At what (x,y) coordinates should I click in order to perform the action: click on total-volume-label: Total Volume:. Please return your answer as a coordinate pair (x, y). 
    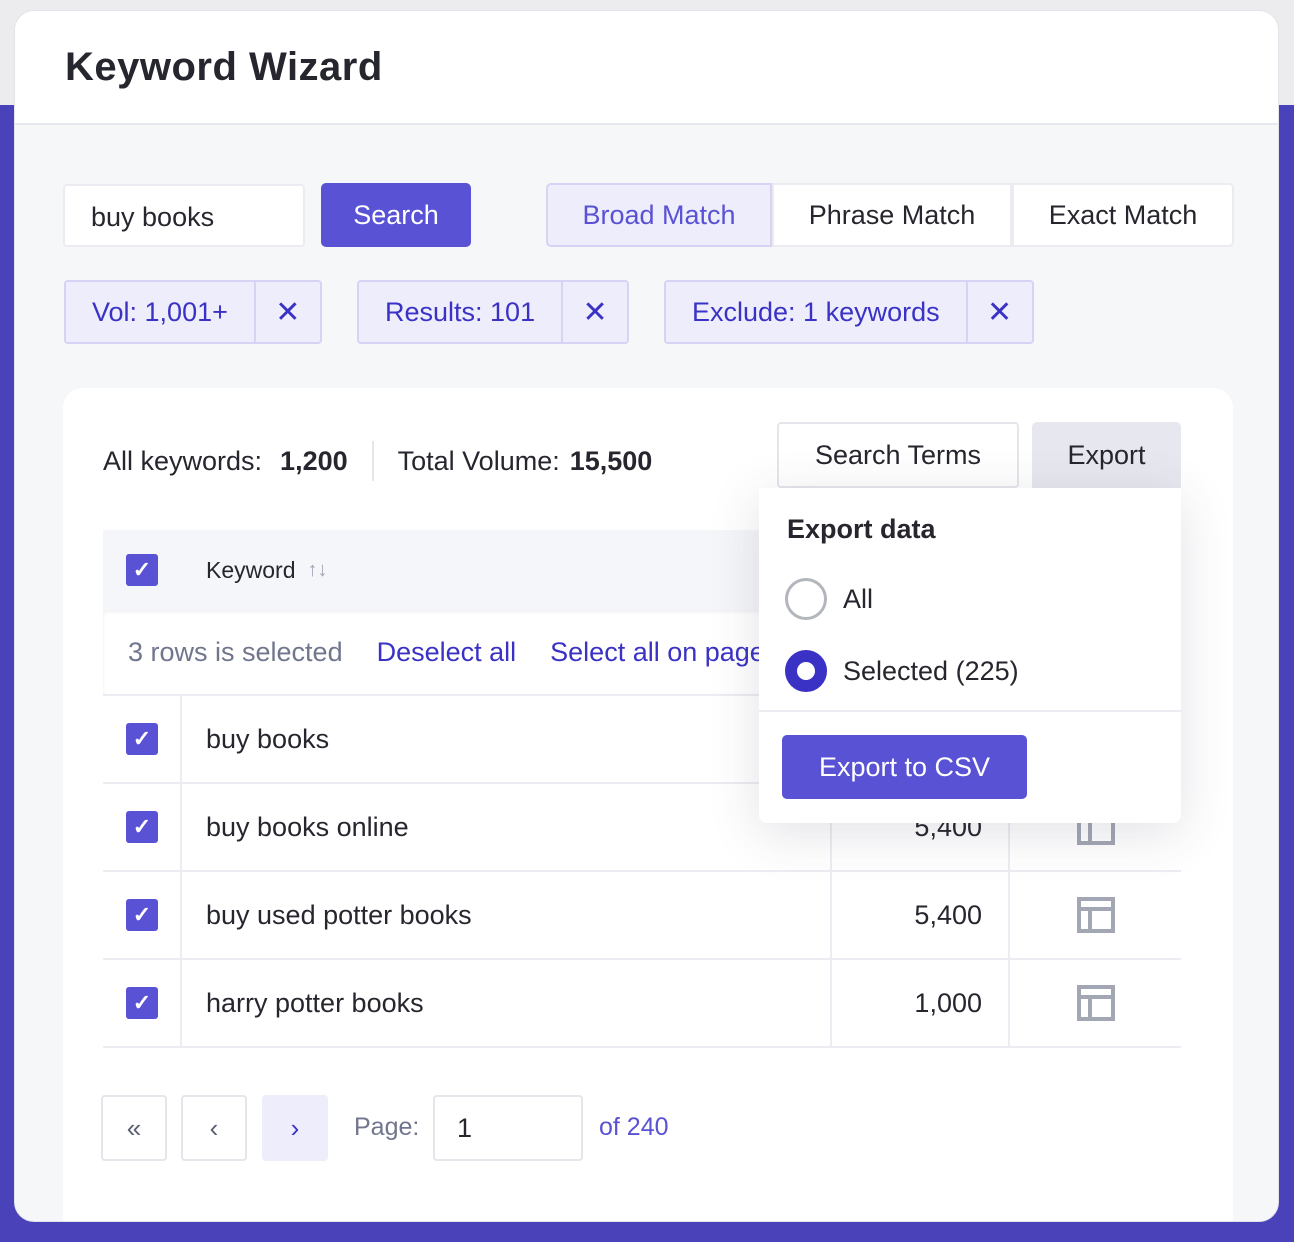
    Looking at the image, I should click on (478, 460).